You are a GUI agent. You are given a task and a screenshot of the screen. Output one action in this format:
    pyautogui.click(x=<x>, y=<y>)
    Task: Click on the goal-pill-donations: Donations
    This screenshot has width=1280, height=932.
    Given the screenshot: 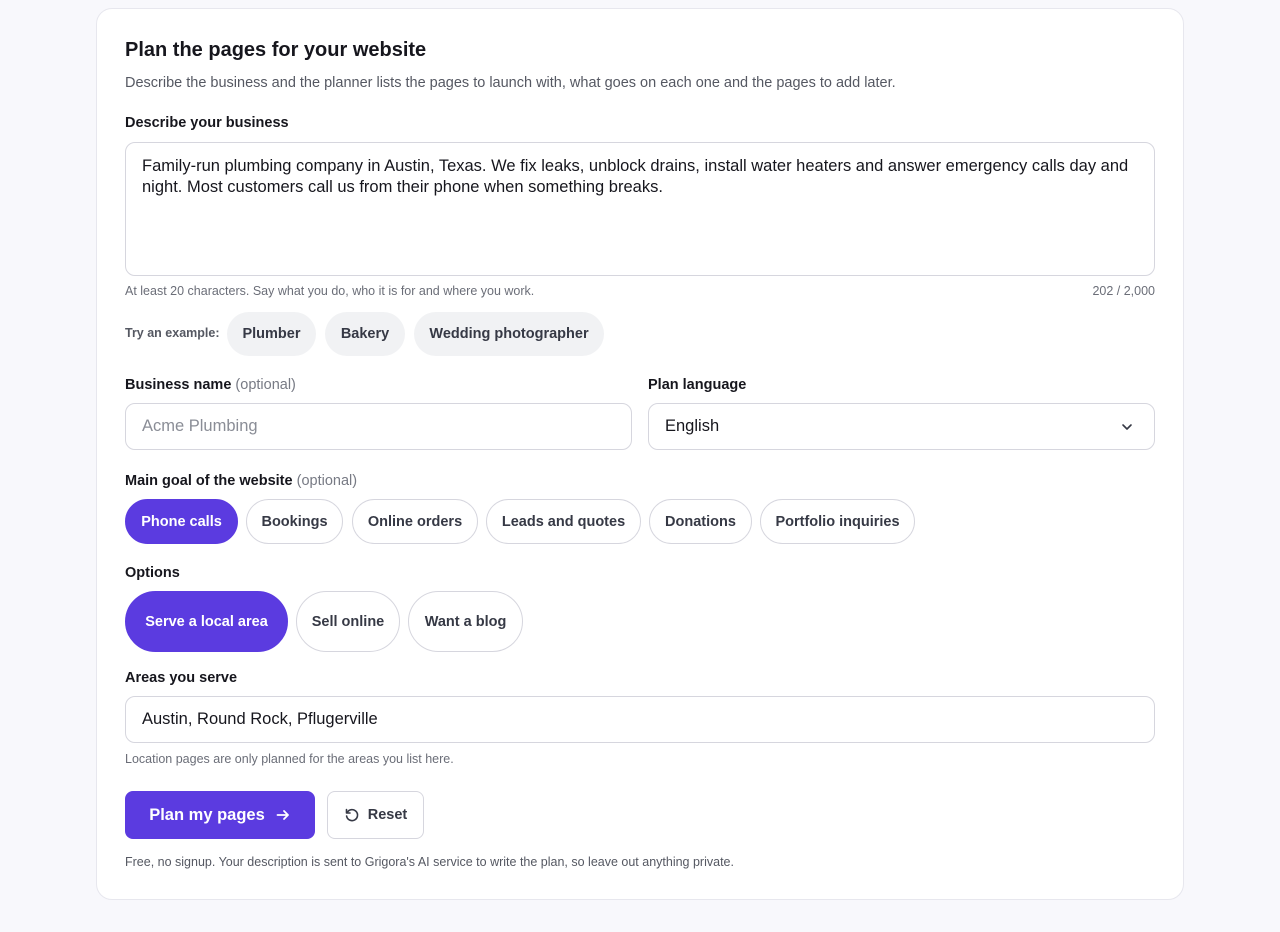 What is the action you would take?
    pyautogui.click(x=700, y=521)
    